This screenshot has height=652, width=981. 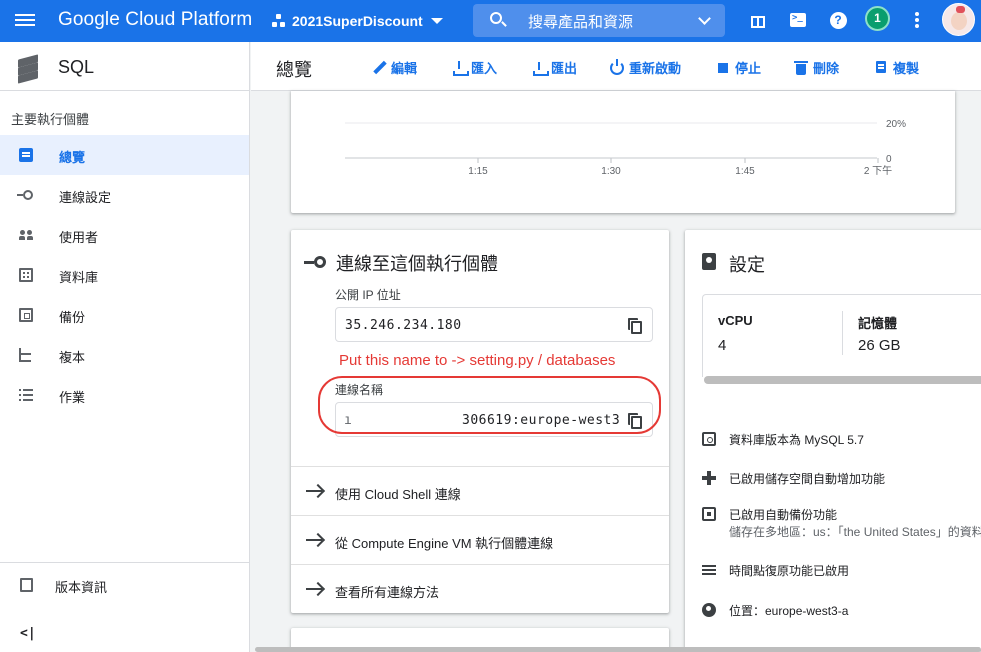 I want to click on metrics-chart-card: 20% 0 1:15 1:30 1:45 2 下午, so click(x=623, y=152).